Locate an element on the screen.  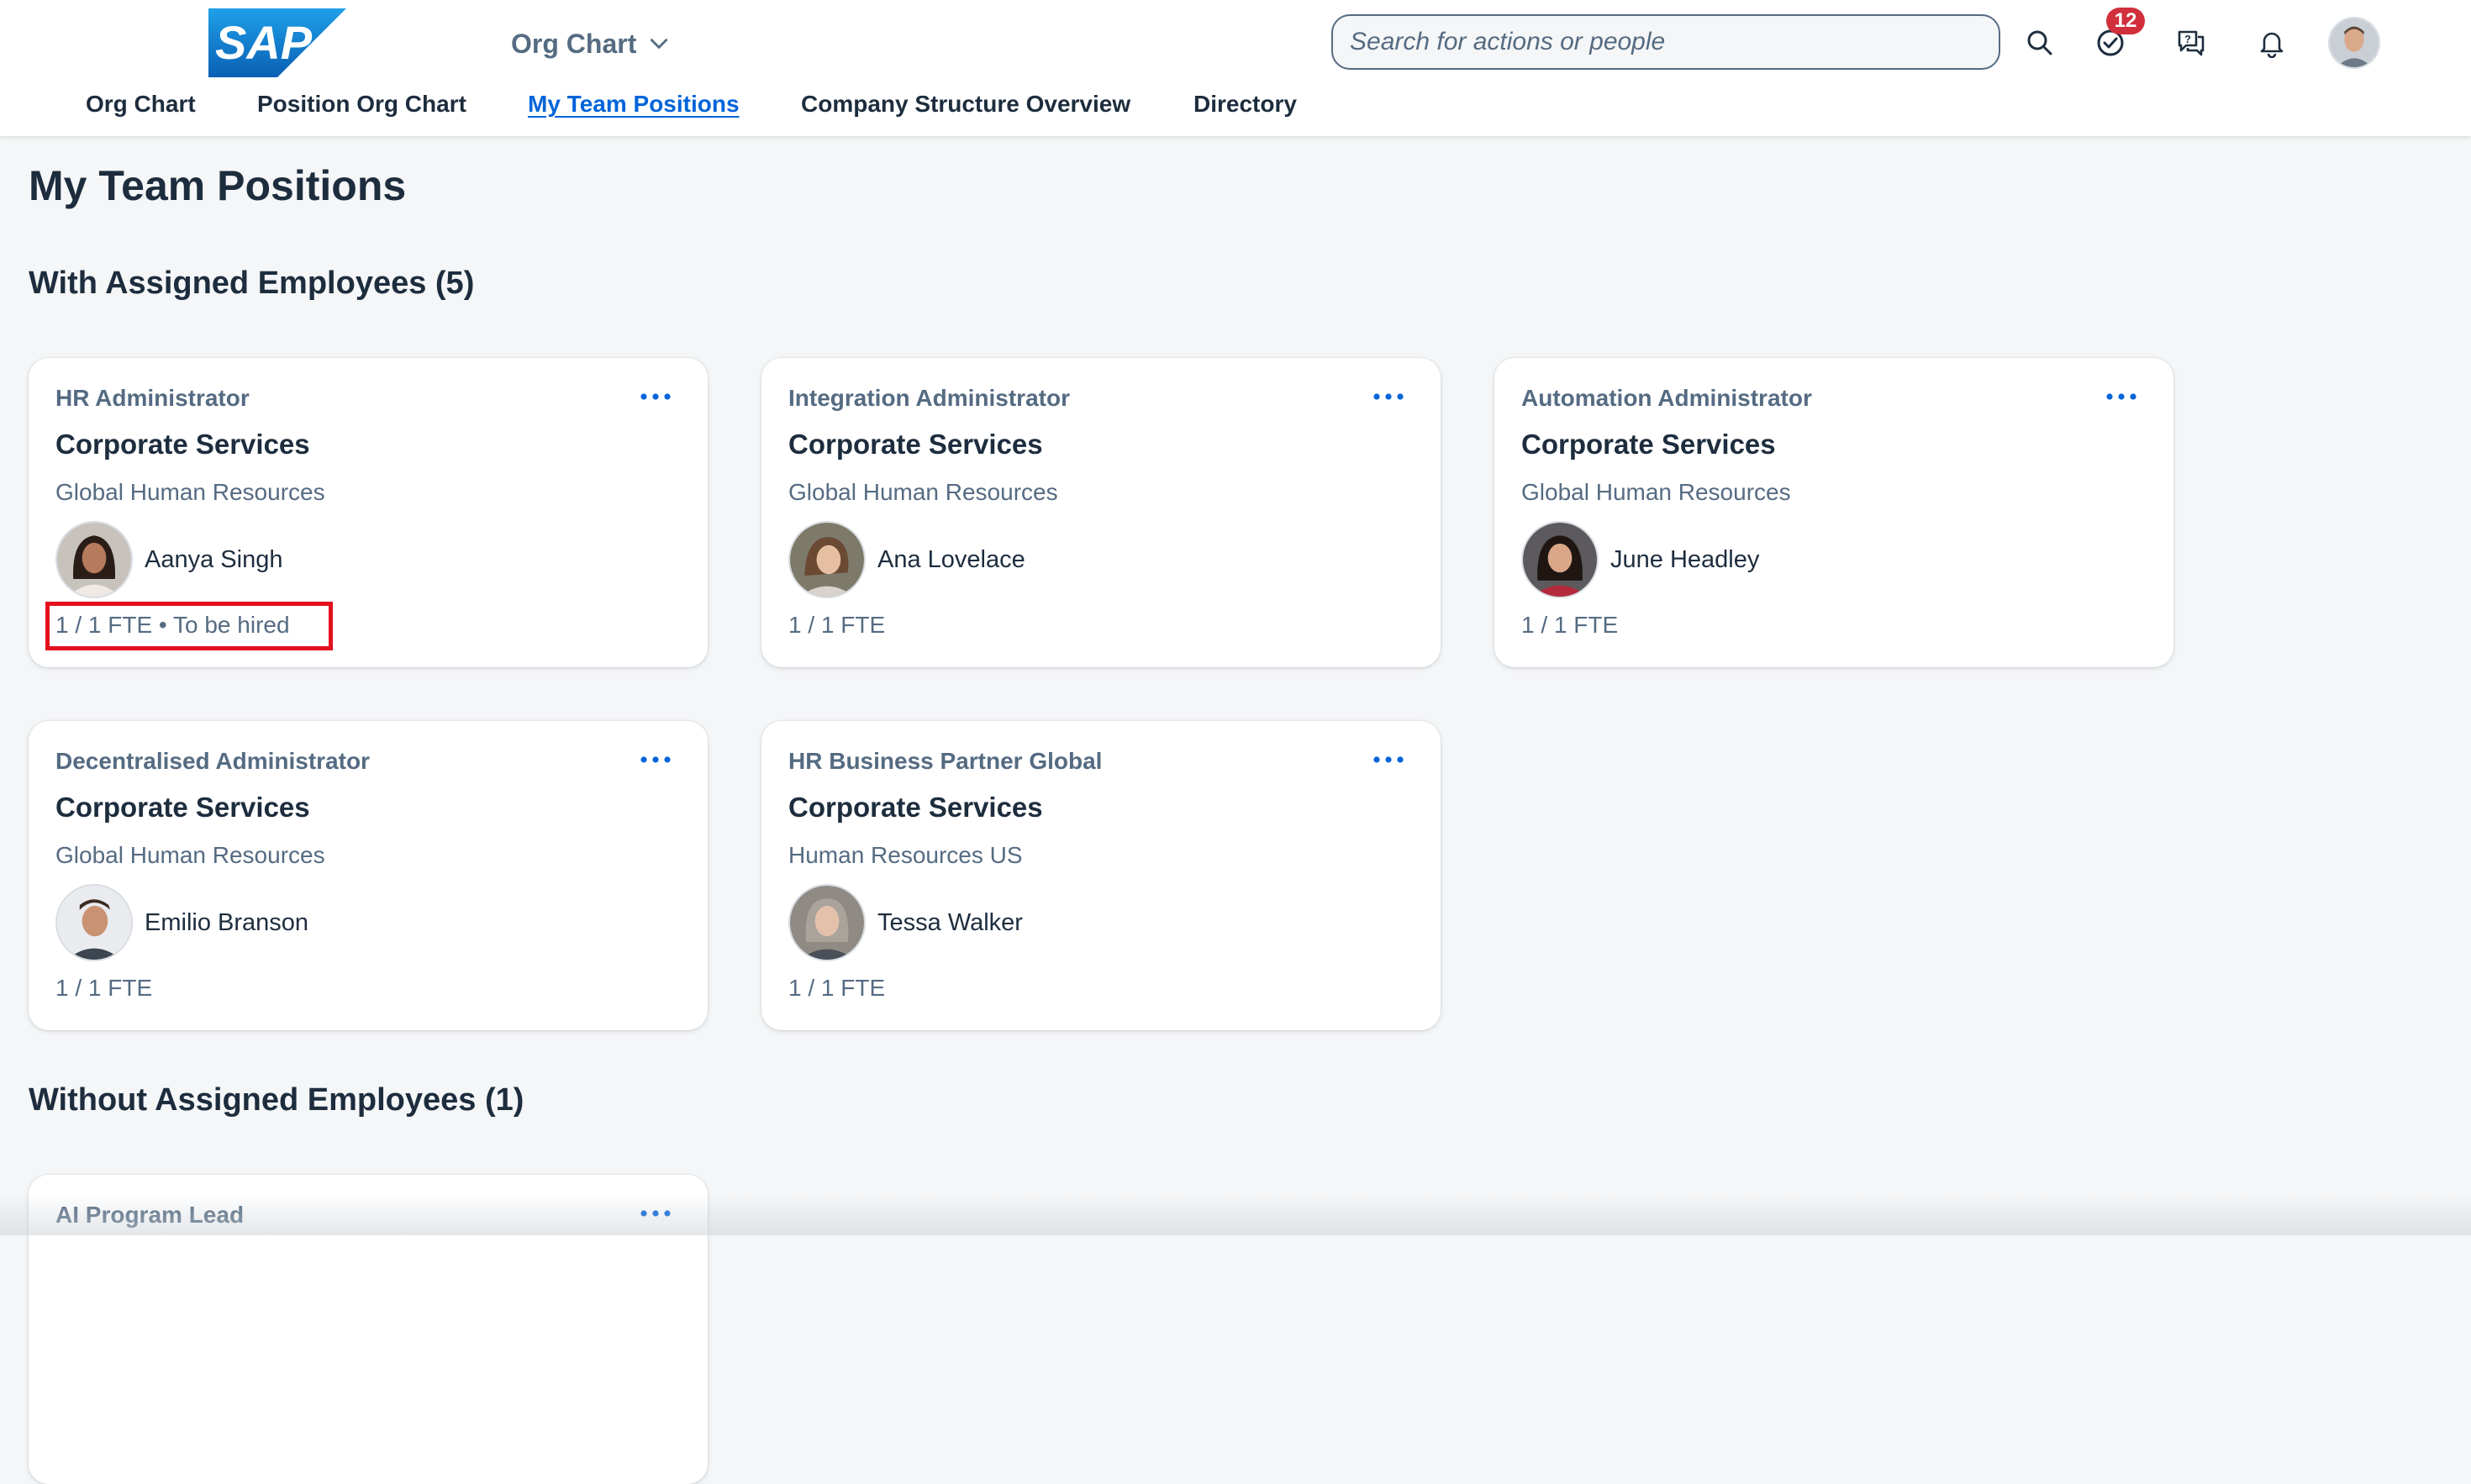
chevron-down-icon is located at coordinates (659, 45).